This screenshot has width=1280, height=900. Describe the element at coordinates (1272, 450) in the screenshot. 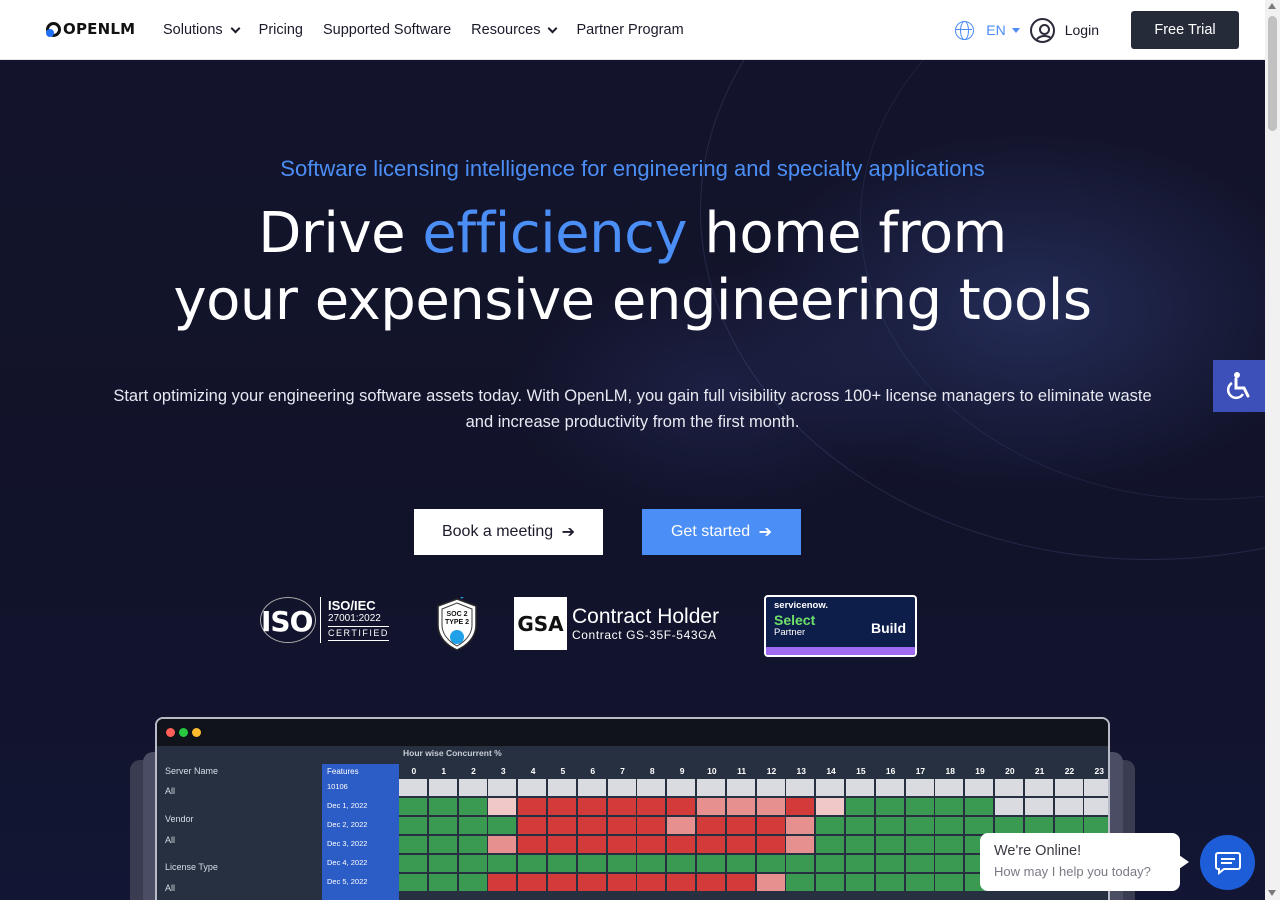

I see `page-scrollbar` at that location.